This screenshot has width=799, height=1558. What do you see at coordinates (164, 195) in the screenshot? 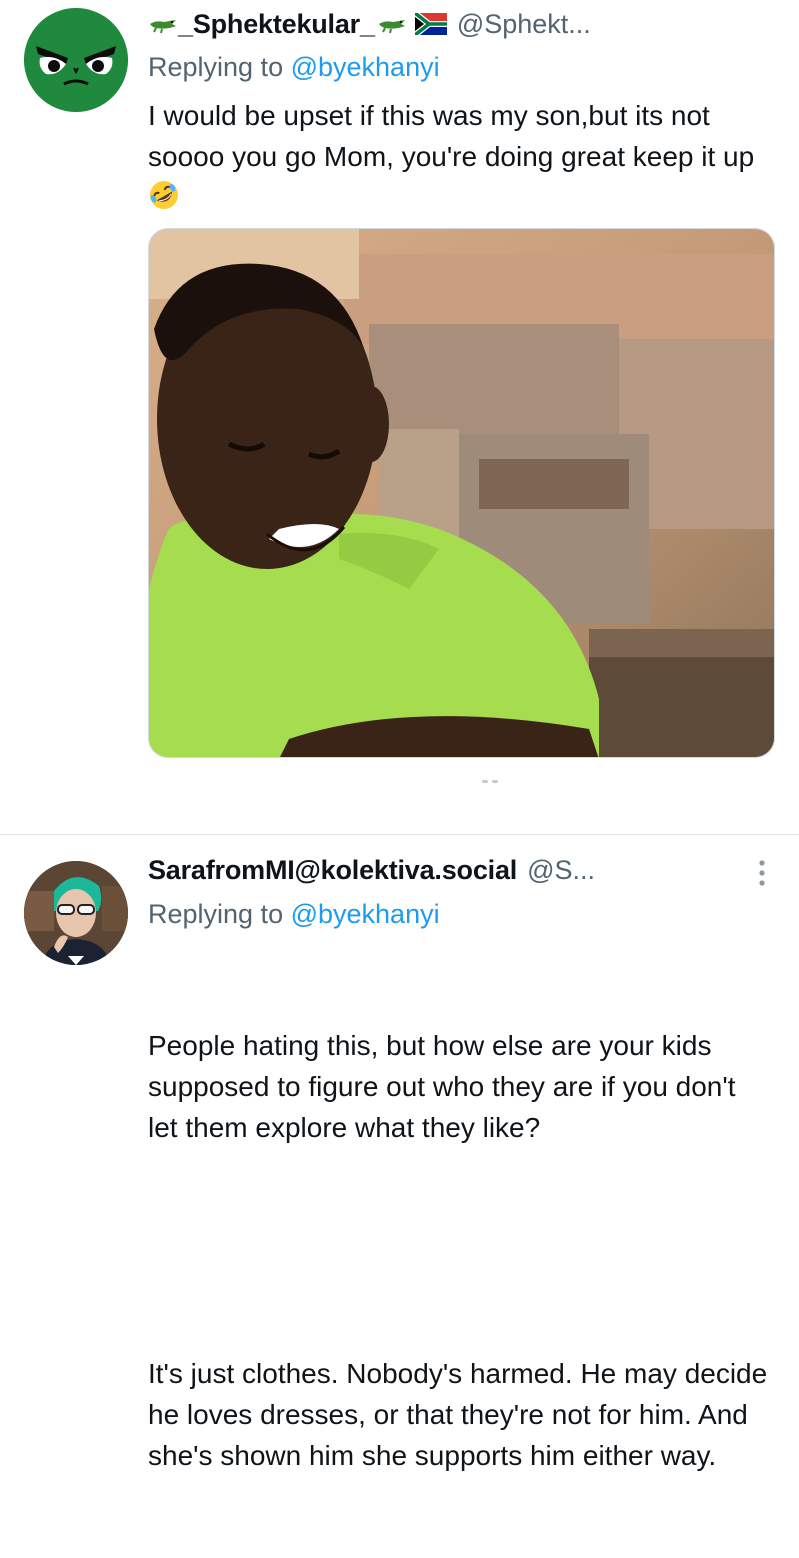
I see `rolling-on-floor-laughing-emoji-icon` at bounding box center [164, 195].